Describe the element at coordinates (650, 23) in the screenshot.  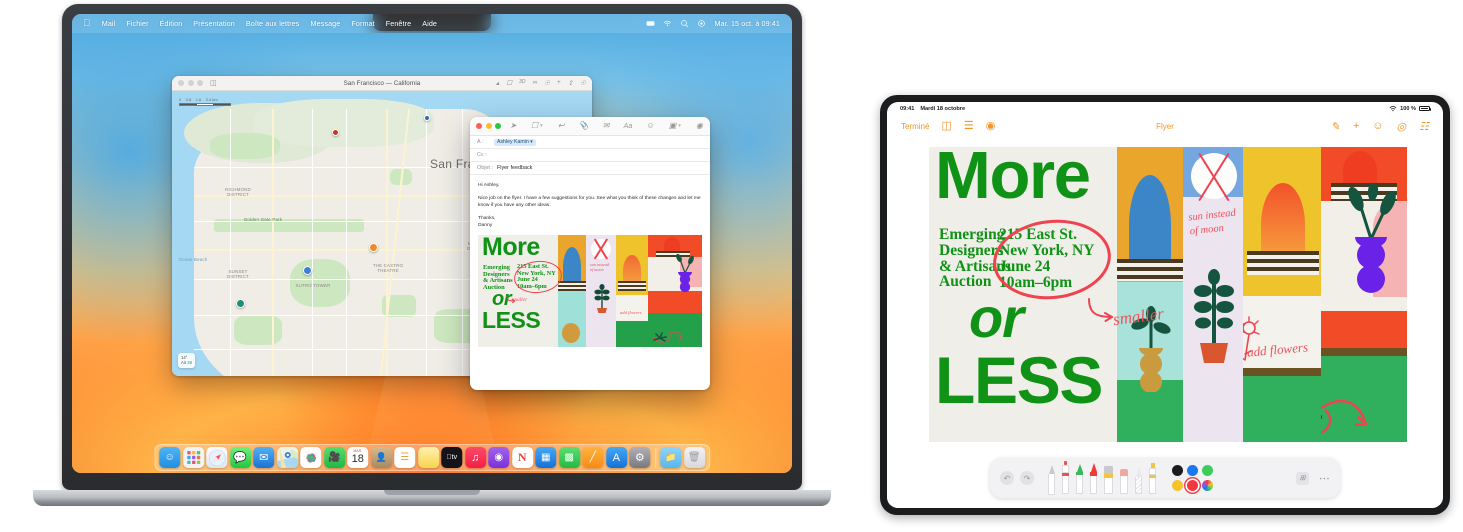
I see `control-center-icon` at that location.